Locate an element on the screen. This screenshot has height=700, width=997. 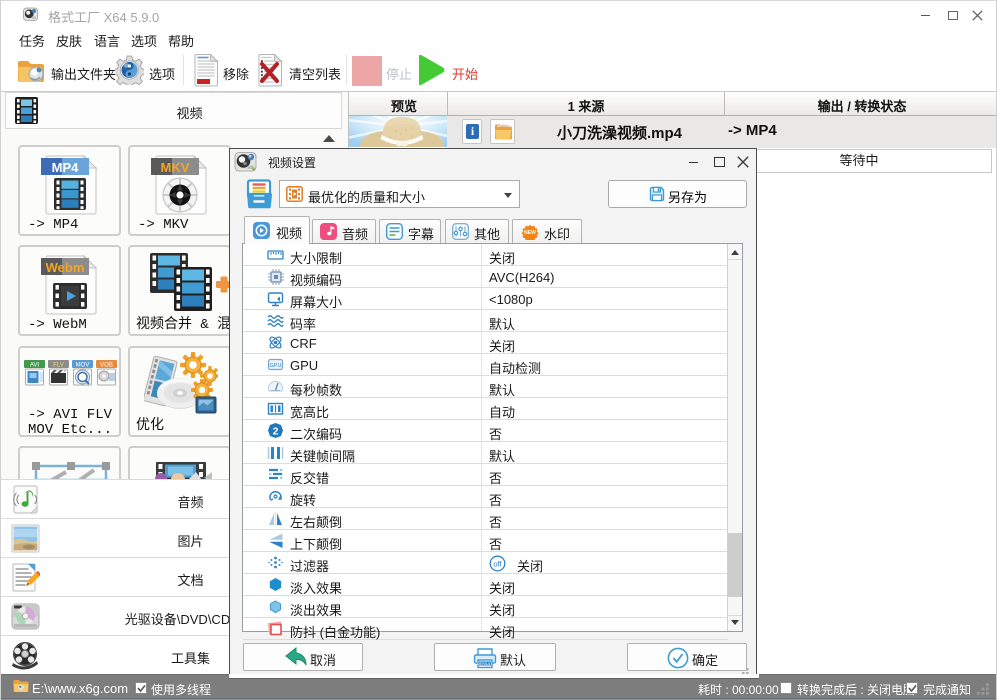
svg-text: 2 is located at coordinates (276, 432).